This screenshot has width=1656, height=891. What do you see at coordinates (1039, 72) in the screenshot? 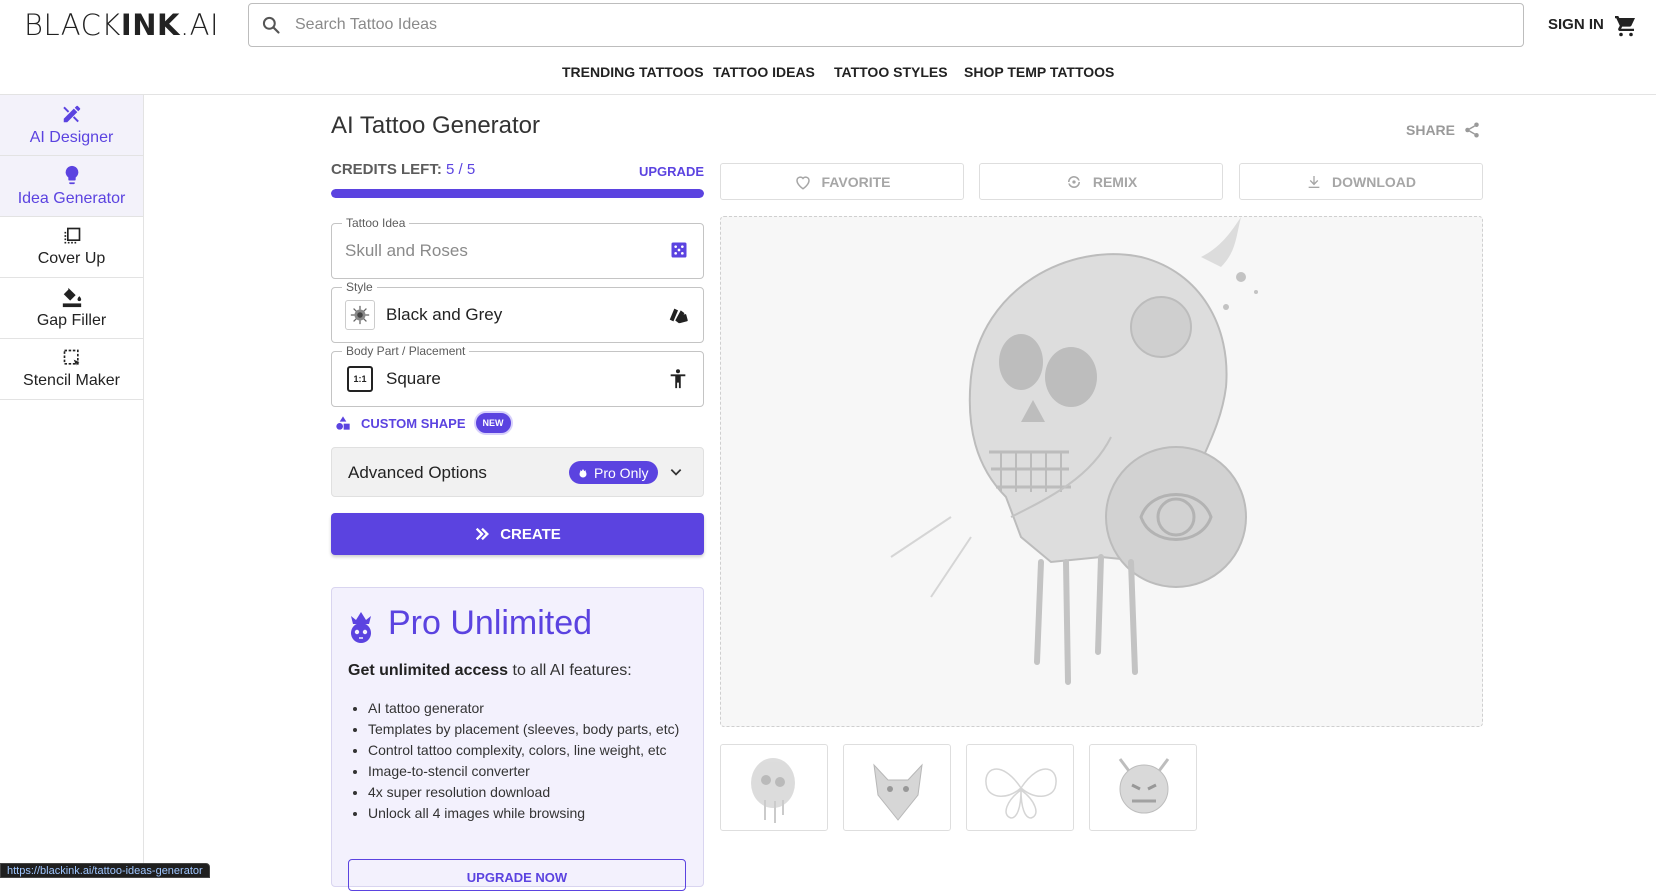
I see `nav-shop-temp-tattoos: SHOP TEMP TATTOOS` at bounding box center [1039, 72].